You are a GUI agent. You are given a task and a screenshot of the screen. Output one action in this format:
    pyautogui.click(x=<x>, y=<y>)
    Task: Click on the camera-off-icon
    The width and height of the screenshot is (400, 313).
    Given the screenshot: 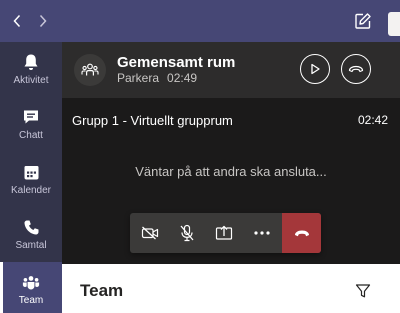 What is the action you would take?
    pyautogui.click(x=150, y=233)
    